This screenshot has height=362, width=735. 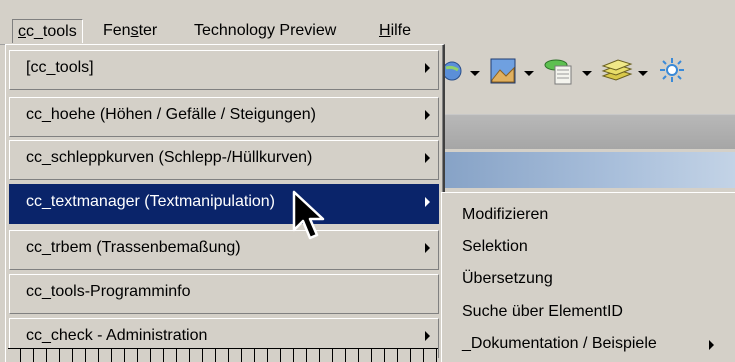 I want to click on submenu-item-label: Selektion, so click(x=495, y=246).